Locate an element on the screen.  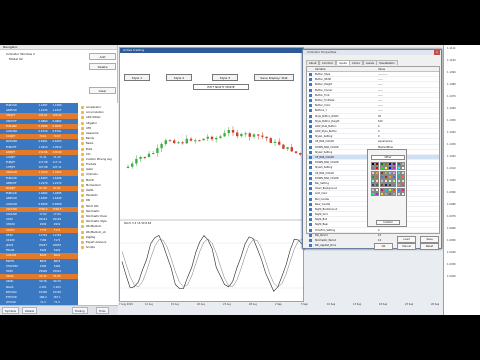
tab-visualization: Visualization is located at coordinates (387, 62).